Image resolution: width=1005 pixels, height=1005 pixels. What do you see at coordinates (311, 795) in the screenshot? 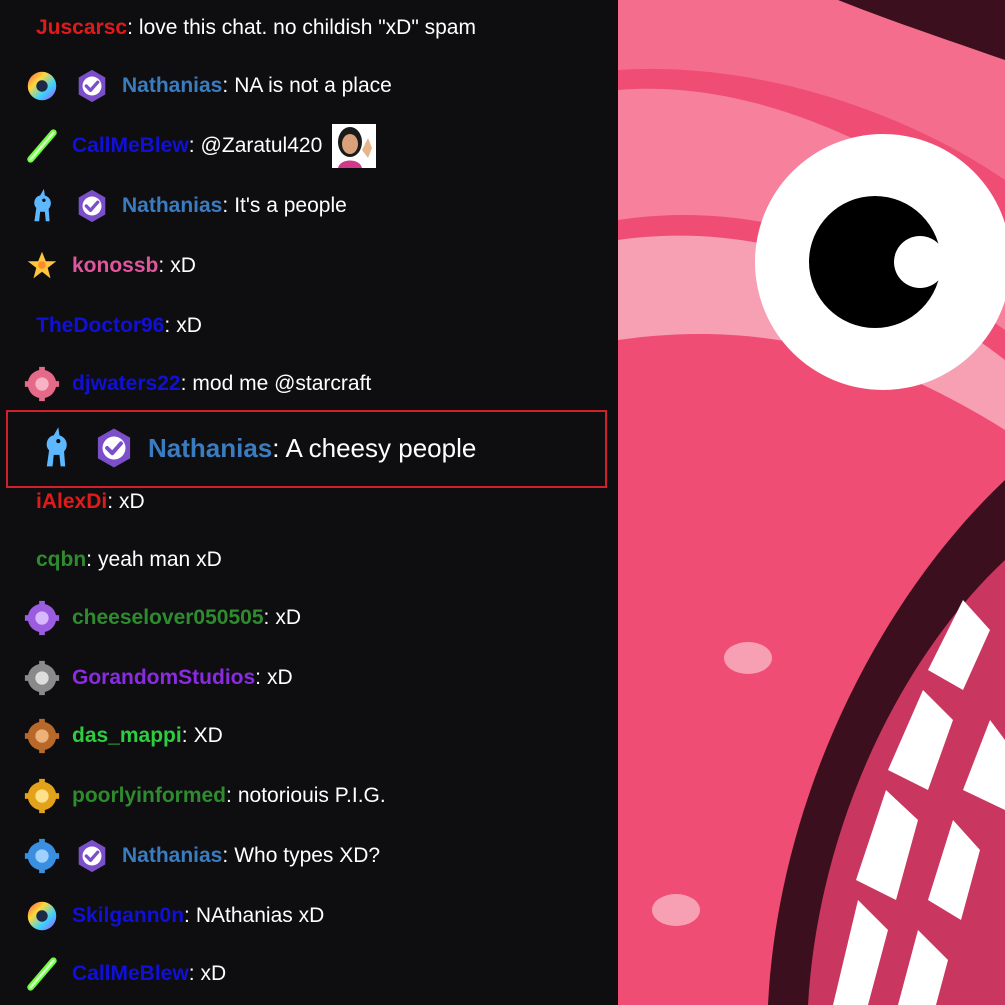
I see `chat-message-text: notoriouis P.I.G.` at bounding box center [311, 795].